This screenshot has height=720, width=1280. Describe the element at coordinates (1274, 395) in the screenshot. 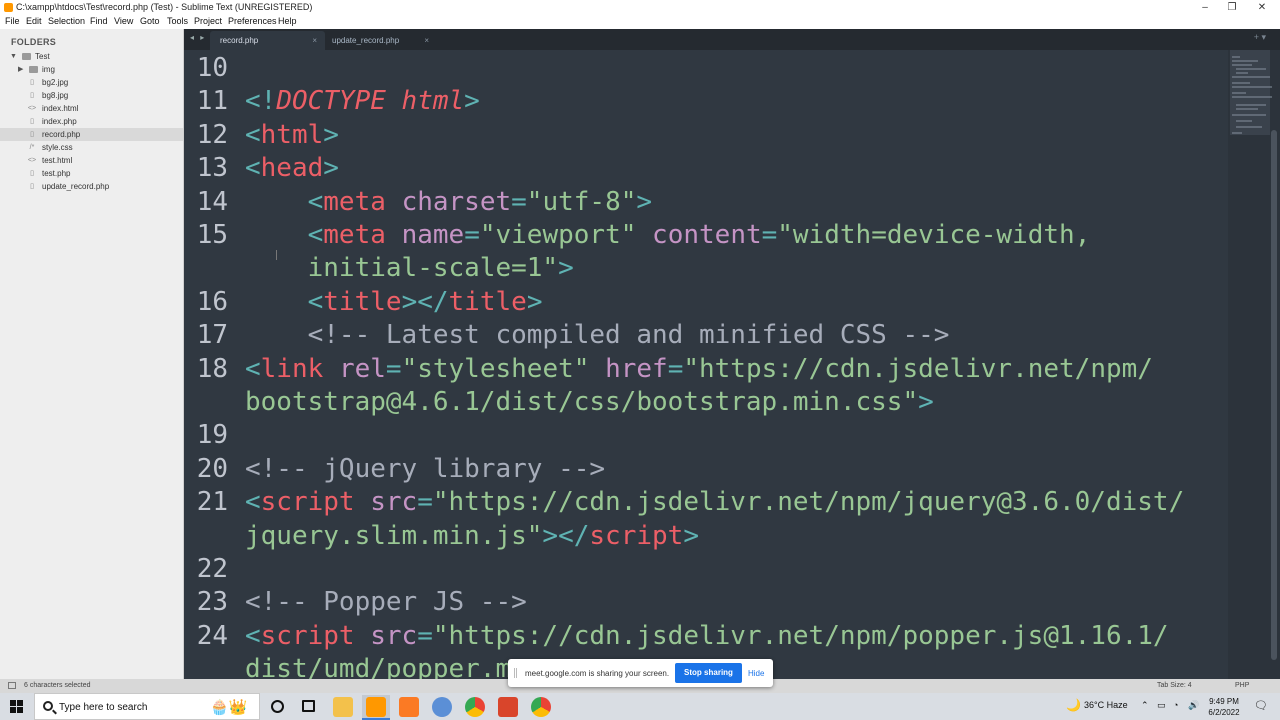

I see `vertical-scrollbar` at that location.